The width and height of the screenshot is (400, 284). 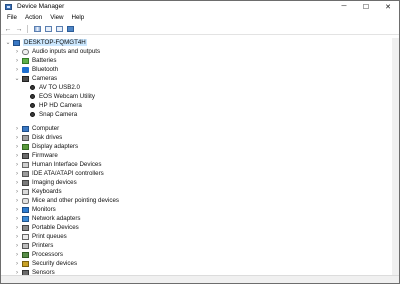 What do you see at coordinates (76, 200) in the screenshot?
I see `tree-item-label: Mice and other pointing devices` at bounding box center [76, 200].